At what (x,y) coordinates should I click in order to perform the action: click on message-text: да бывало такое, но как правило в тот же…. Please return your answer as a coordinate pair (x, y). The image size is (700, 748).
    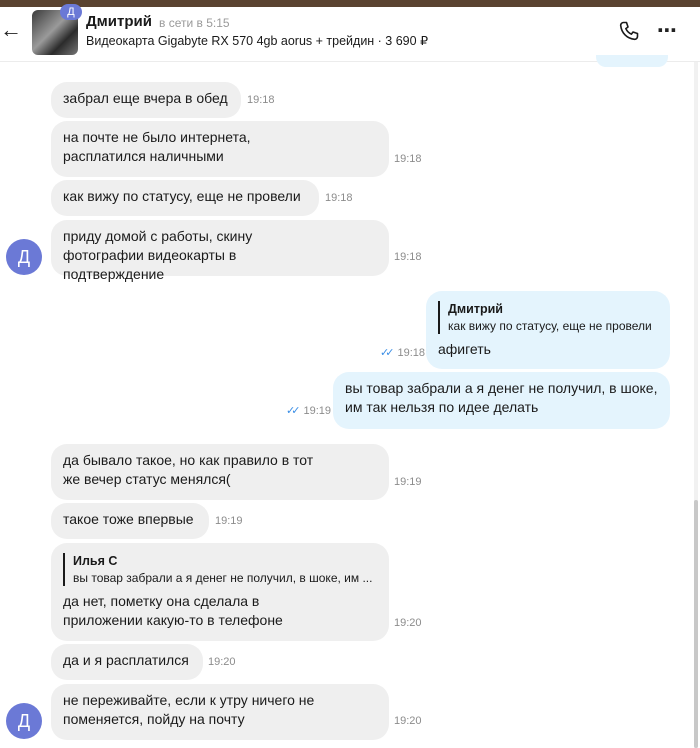
    Looking at the image, I should click on (188, 469).